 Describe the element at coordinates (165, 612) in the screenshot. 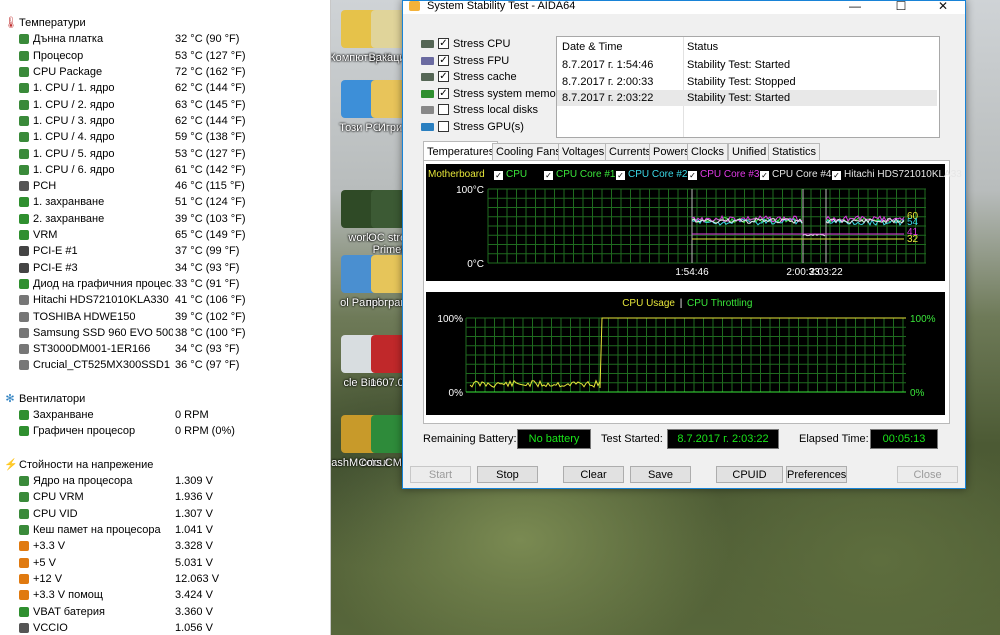

I see `sensor-row: VBAT батерия 3.360 V` at that location.